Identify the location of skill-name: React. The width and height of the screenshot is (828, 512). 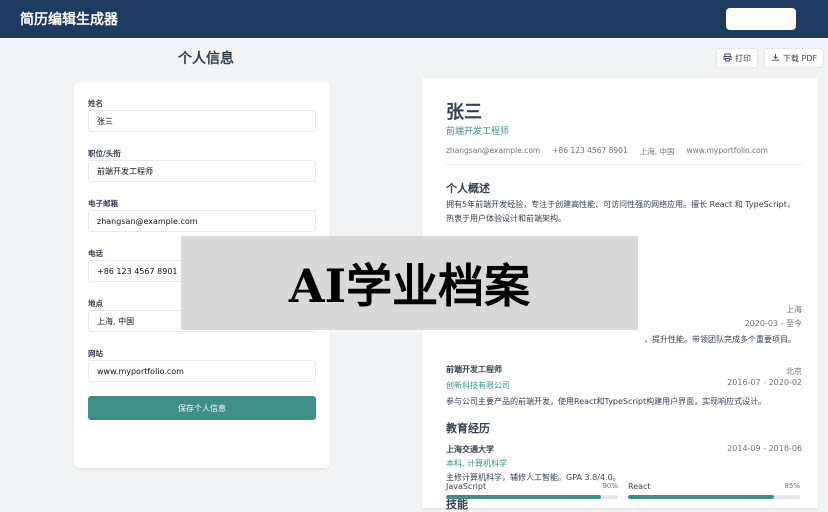
(639, 486).